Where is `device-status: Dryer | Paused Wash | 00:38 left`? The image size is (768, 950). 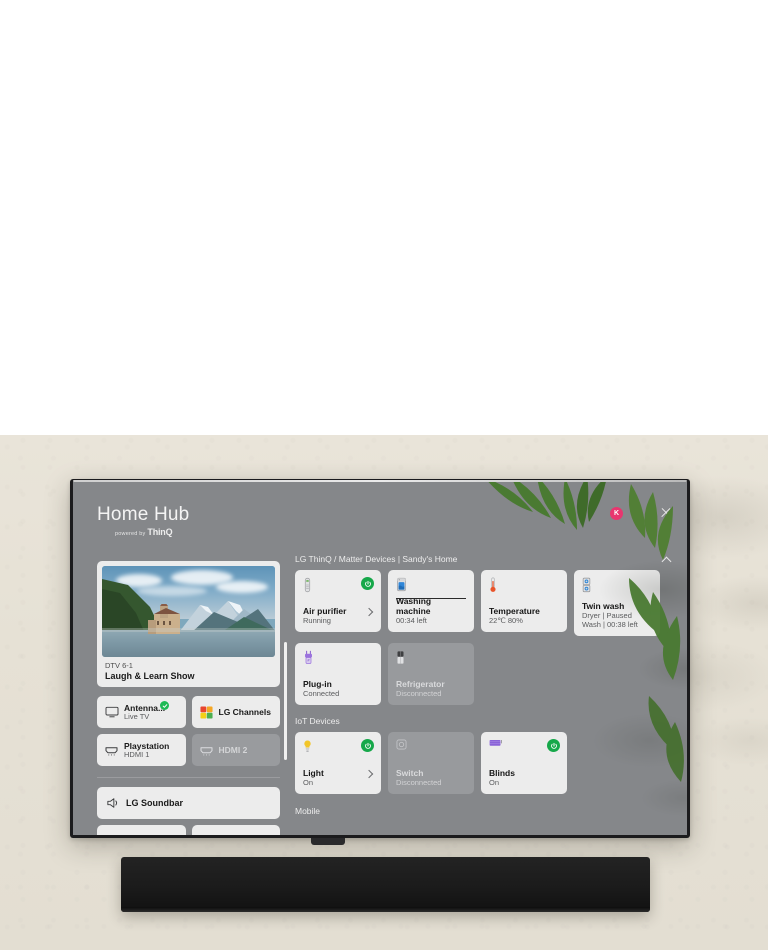 device-status: Dryer | Paused Wash | 00:38 left is located at coordinates (610, 620).